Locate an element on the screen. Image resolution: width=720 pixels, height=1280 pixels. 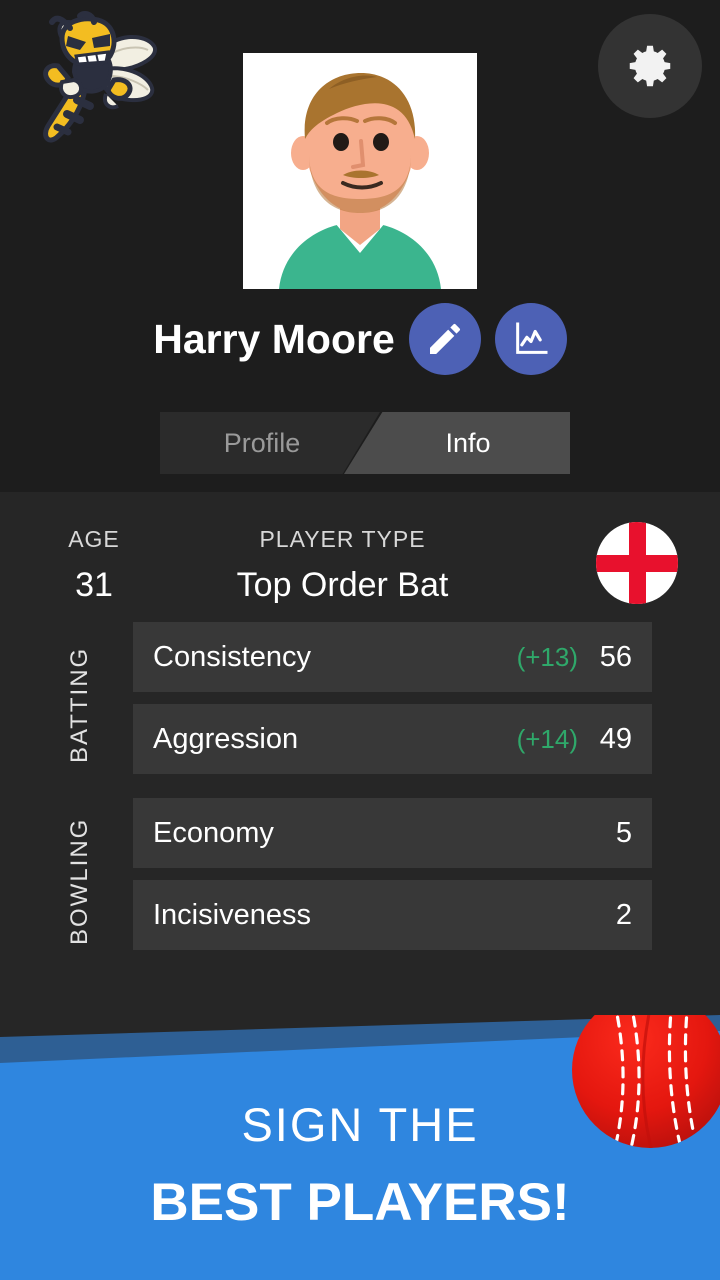
tab-info-label: Info is located at coordinates (468, 442).